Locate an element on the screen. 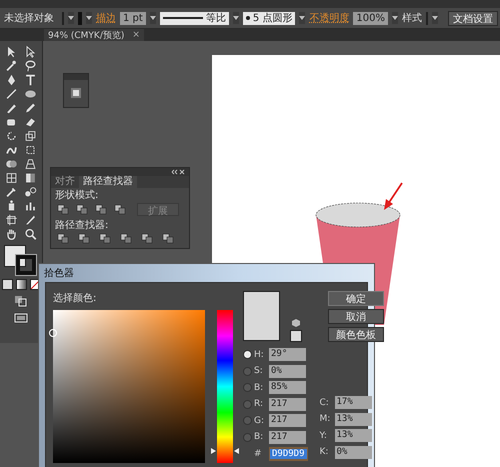 This screenshot has height=467, width=500. panel-tab: 路径查找器 is located at coordinates (108, 182).